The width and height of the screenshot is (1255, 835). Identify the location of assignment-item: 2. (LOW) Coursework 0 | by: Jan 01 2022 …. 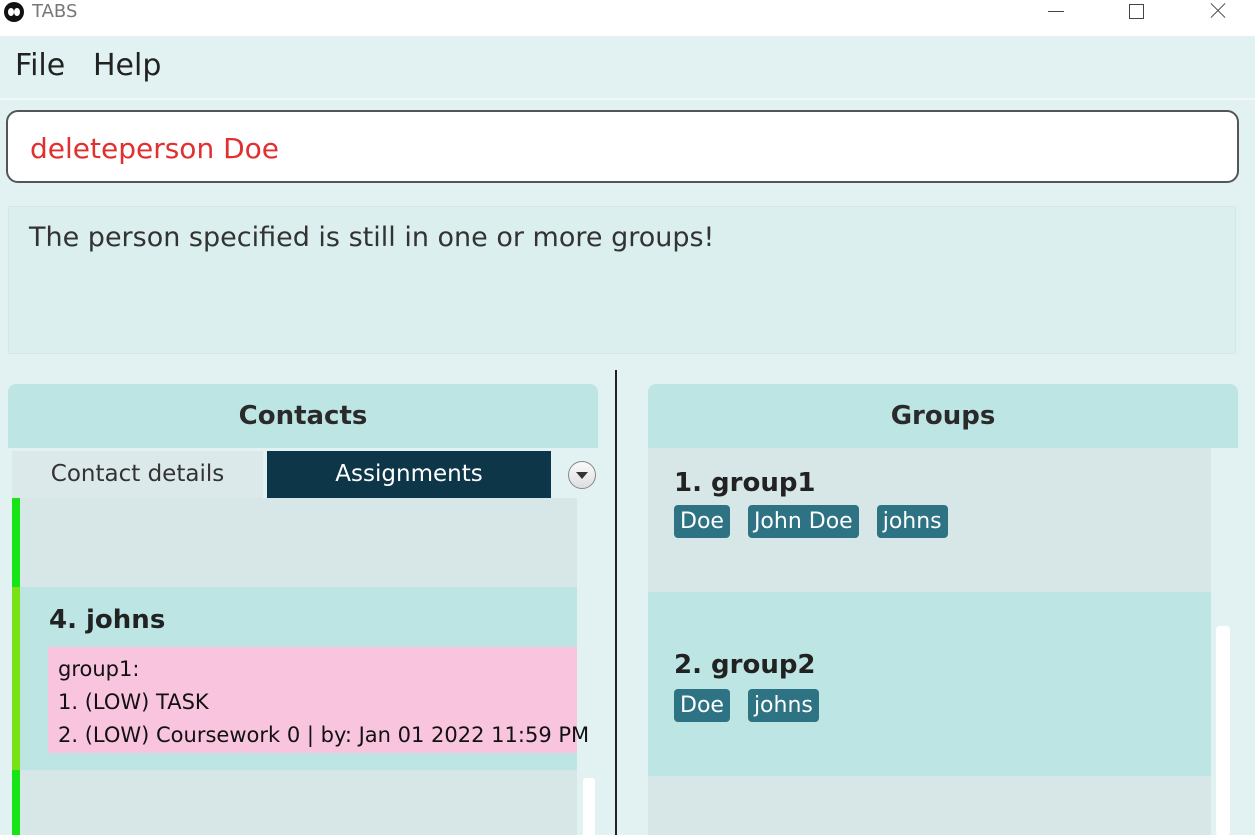
(324, 735).